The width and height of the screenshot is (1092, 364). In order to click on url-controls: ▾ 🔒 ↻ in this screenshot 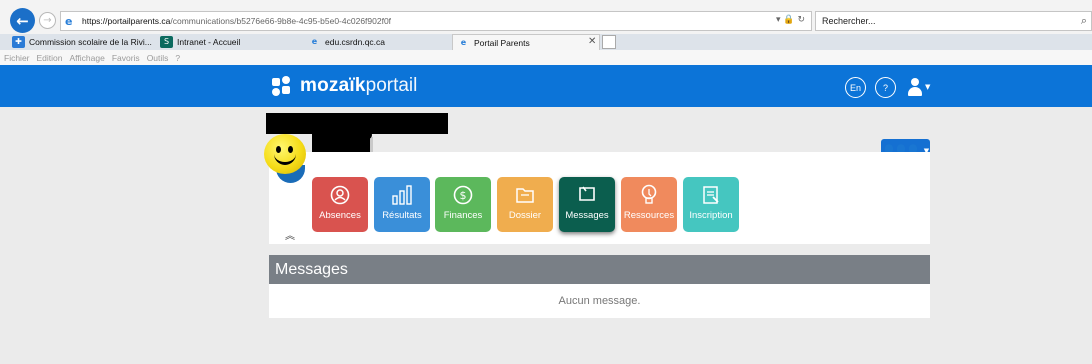, I will do `click(790, 20)`.